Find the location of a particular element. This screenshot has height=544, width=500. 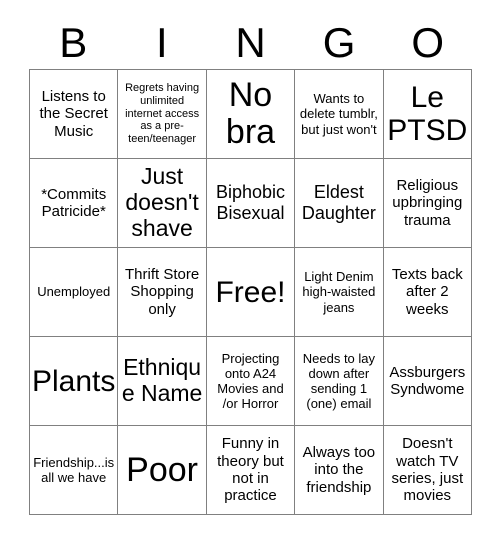

bingo-cell-label: No bra is located at coordinates (250, 113).